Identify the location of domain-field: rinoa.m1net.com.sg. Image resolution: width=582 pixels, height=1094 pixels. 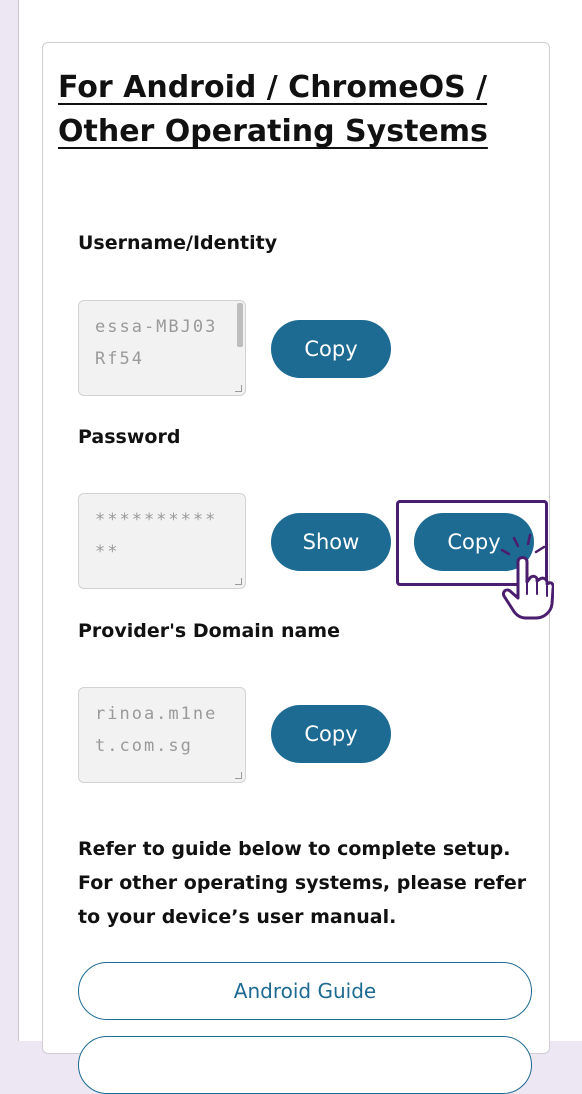
(162, 735).